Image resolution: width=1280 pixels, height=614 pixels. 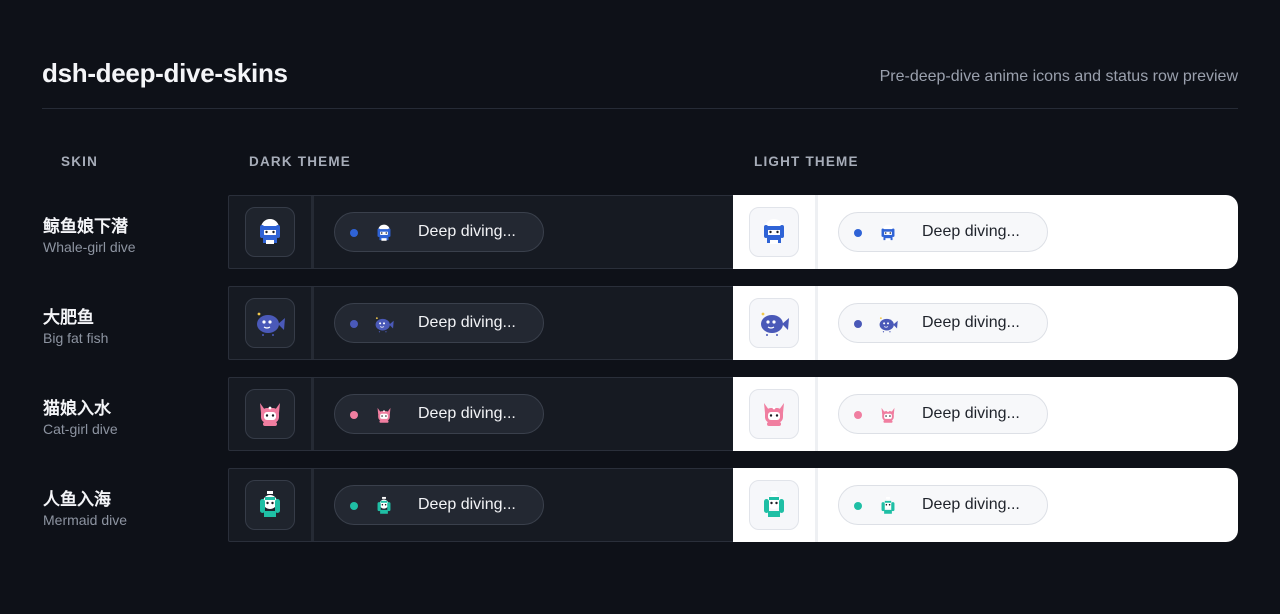 What do you see at coordinates (68, 318) in the screenshot?
I see `skin-name: 大肥鱼` at bounding box center [68, 318].